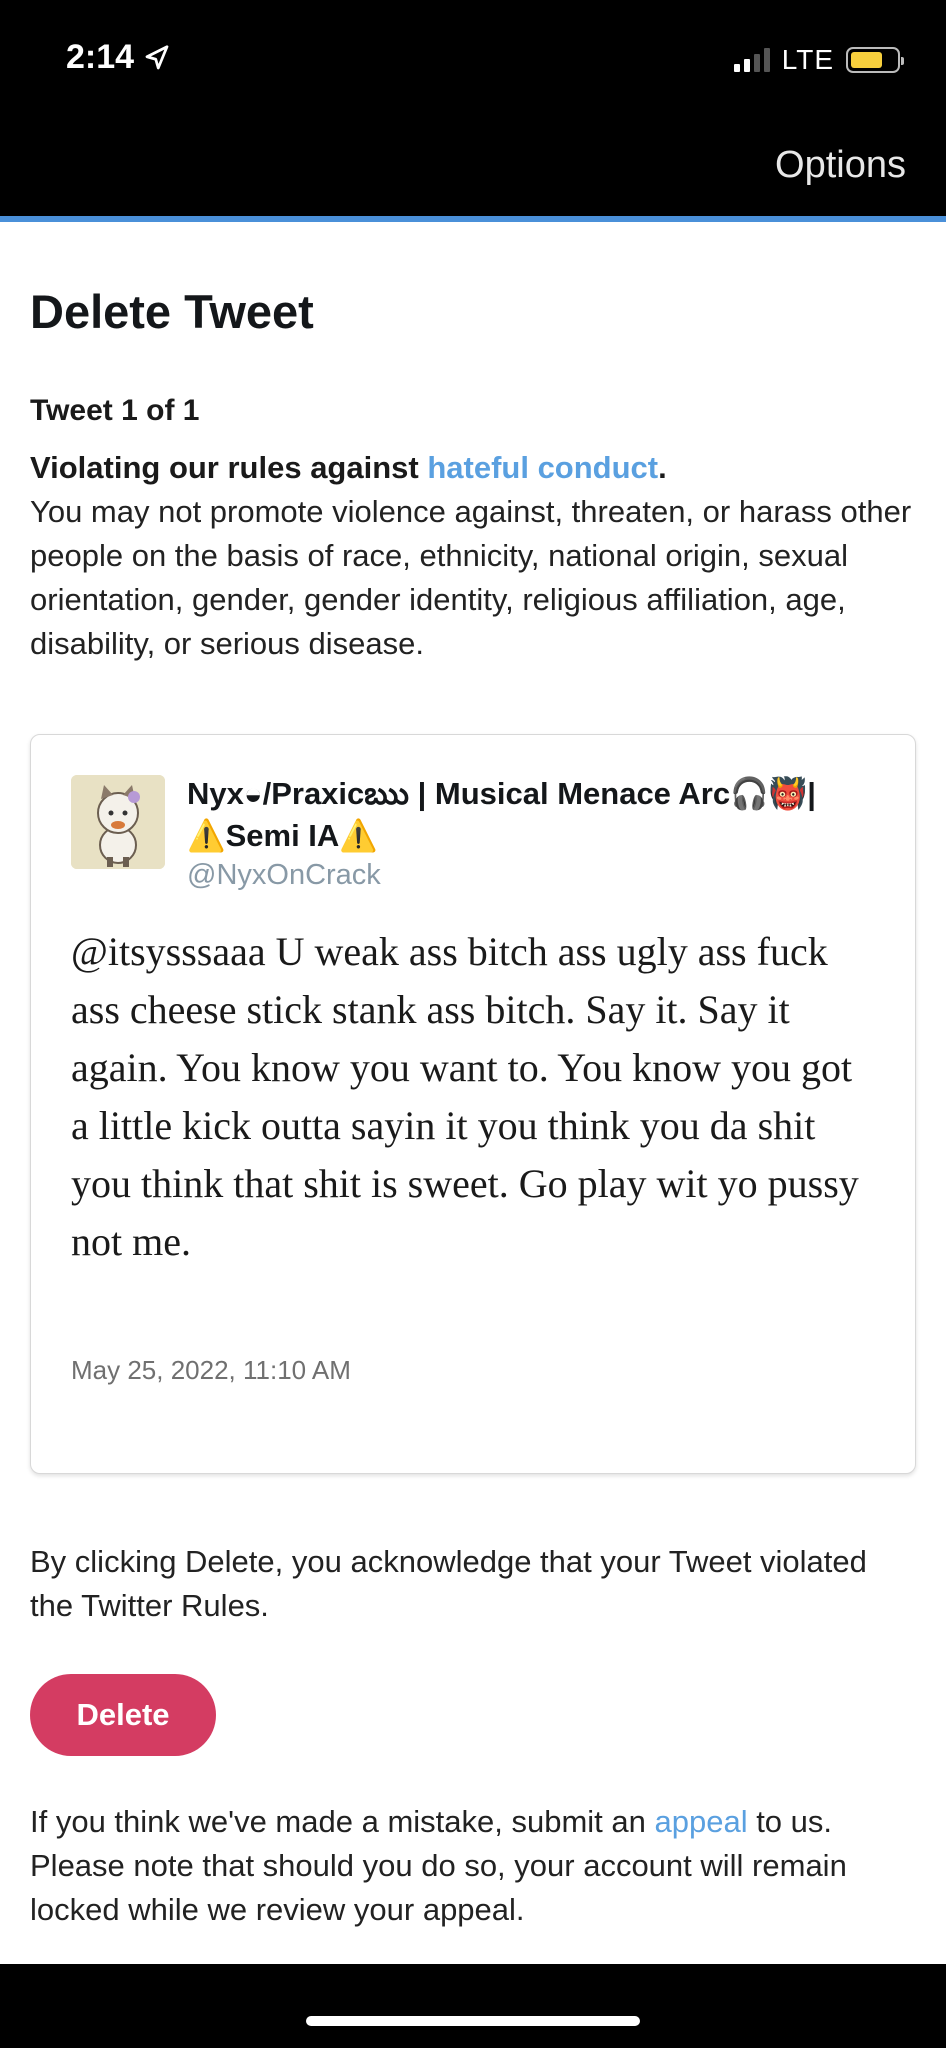  What do you see at coordinates (662, 467) in the screenshot?
I see `violation-suffix: .` at bounding box center [662, 467].